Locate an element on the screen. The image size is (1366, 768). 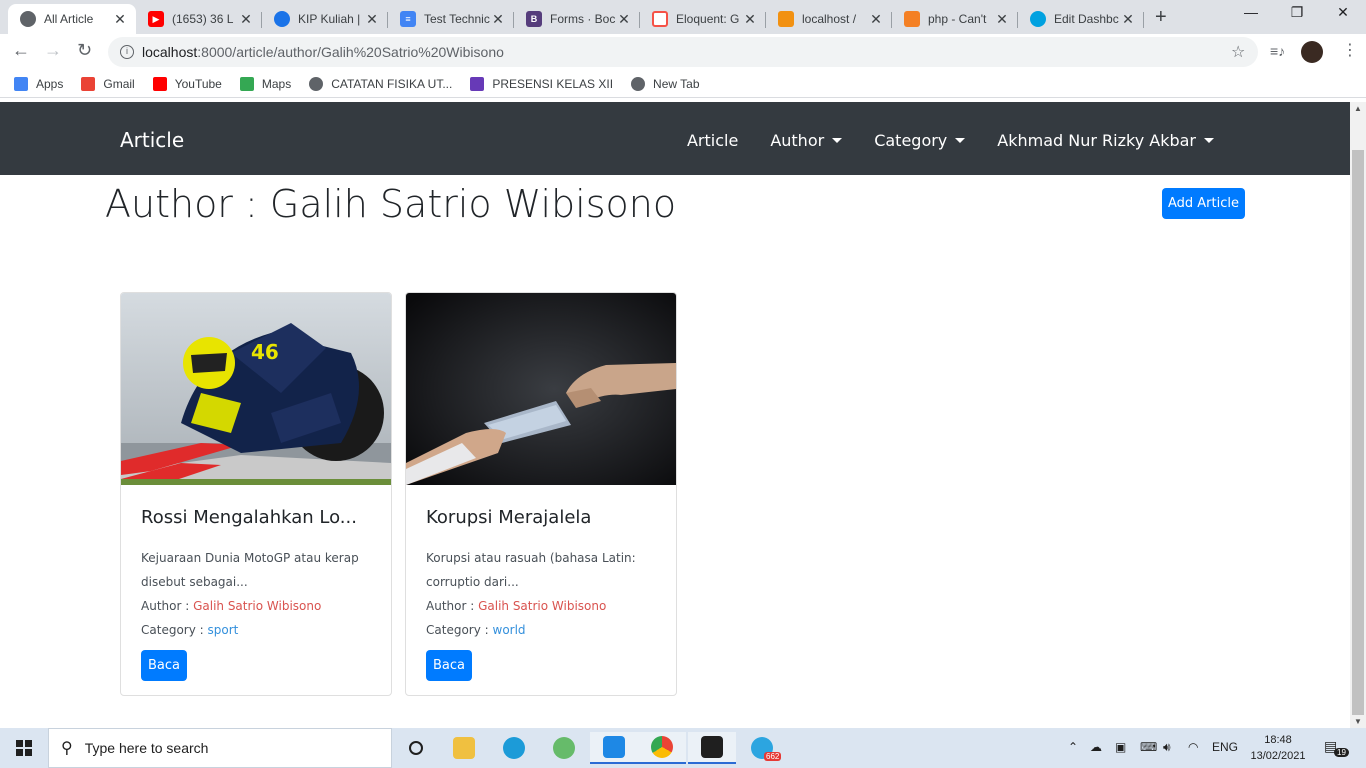
nav-author-dropdown: Author is located at coordinates (806, 140).